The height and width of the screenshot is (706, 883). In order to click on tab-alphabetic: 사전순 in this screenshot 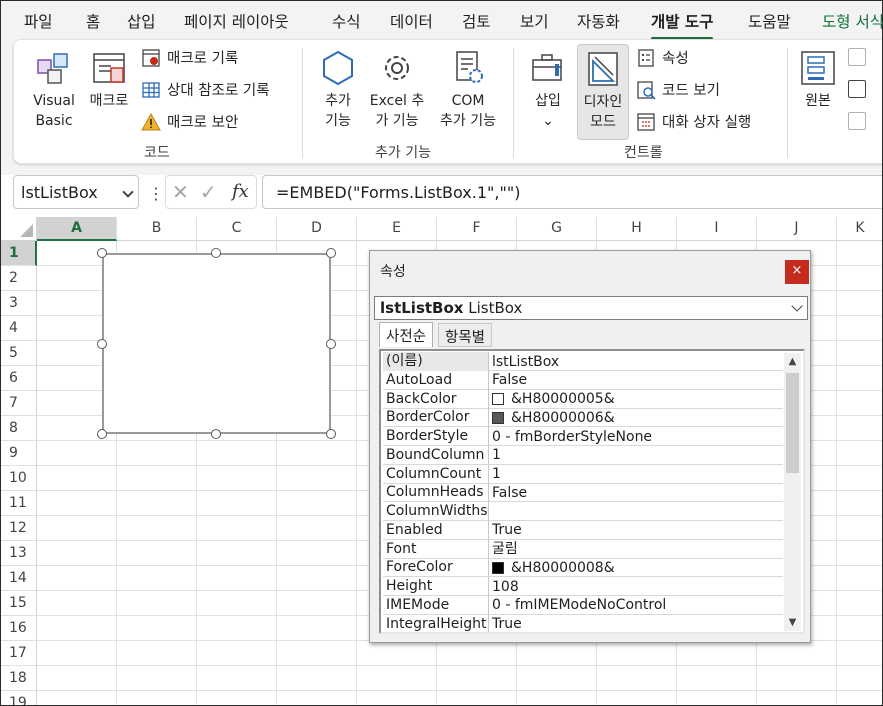, I will do `click(406, 334)`.